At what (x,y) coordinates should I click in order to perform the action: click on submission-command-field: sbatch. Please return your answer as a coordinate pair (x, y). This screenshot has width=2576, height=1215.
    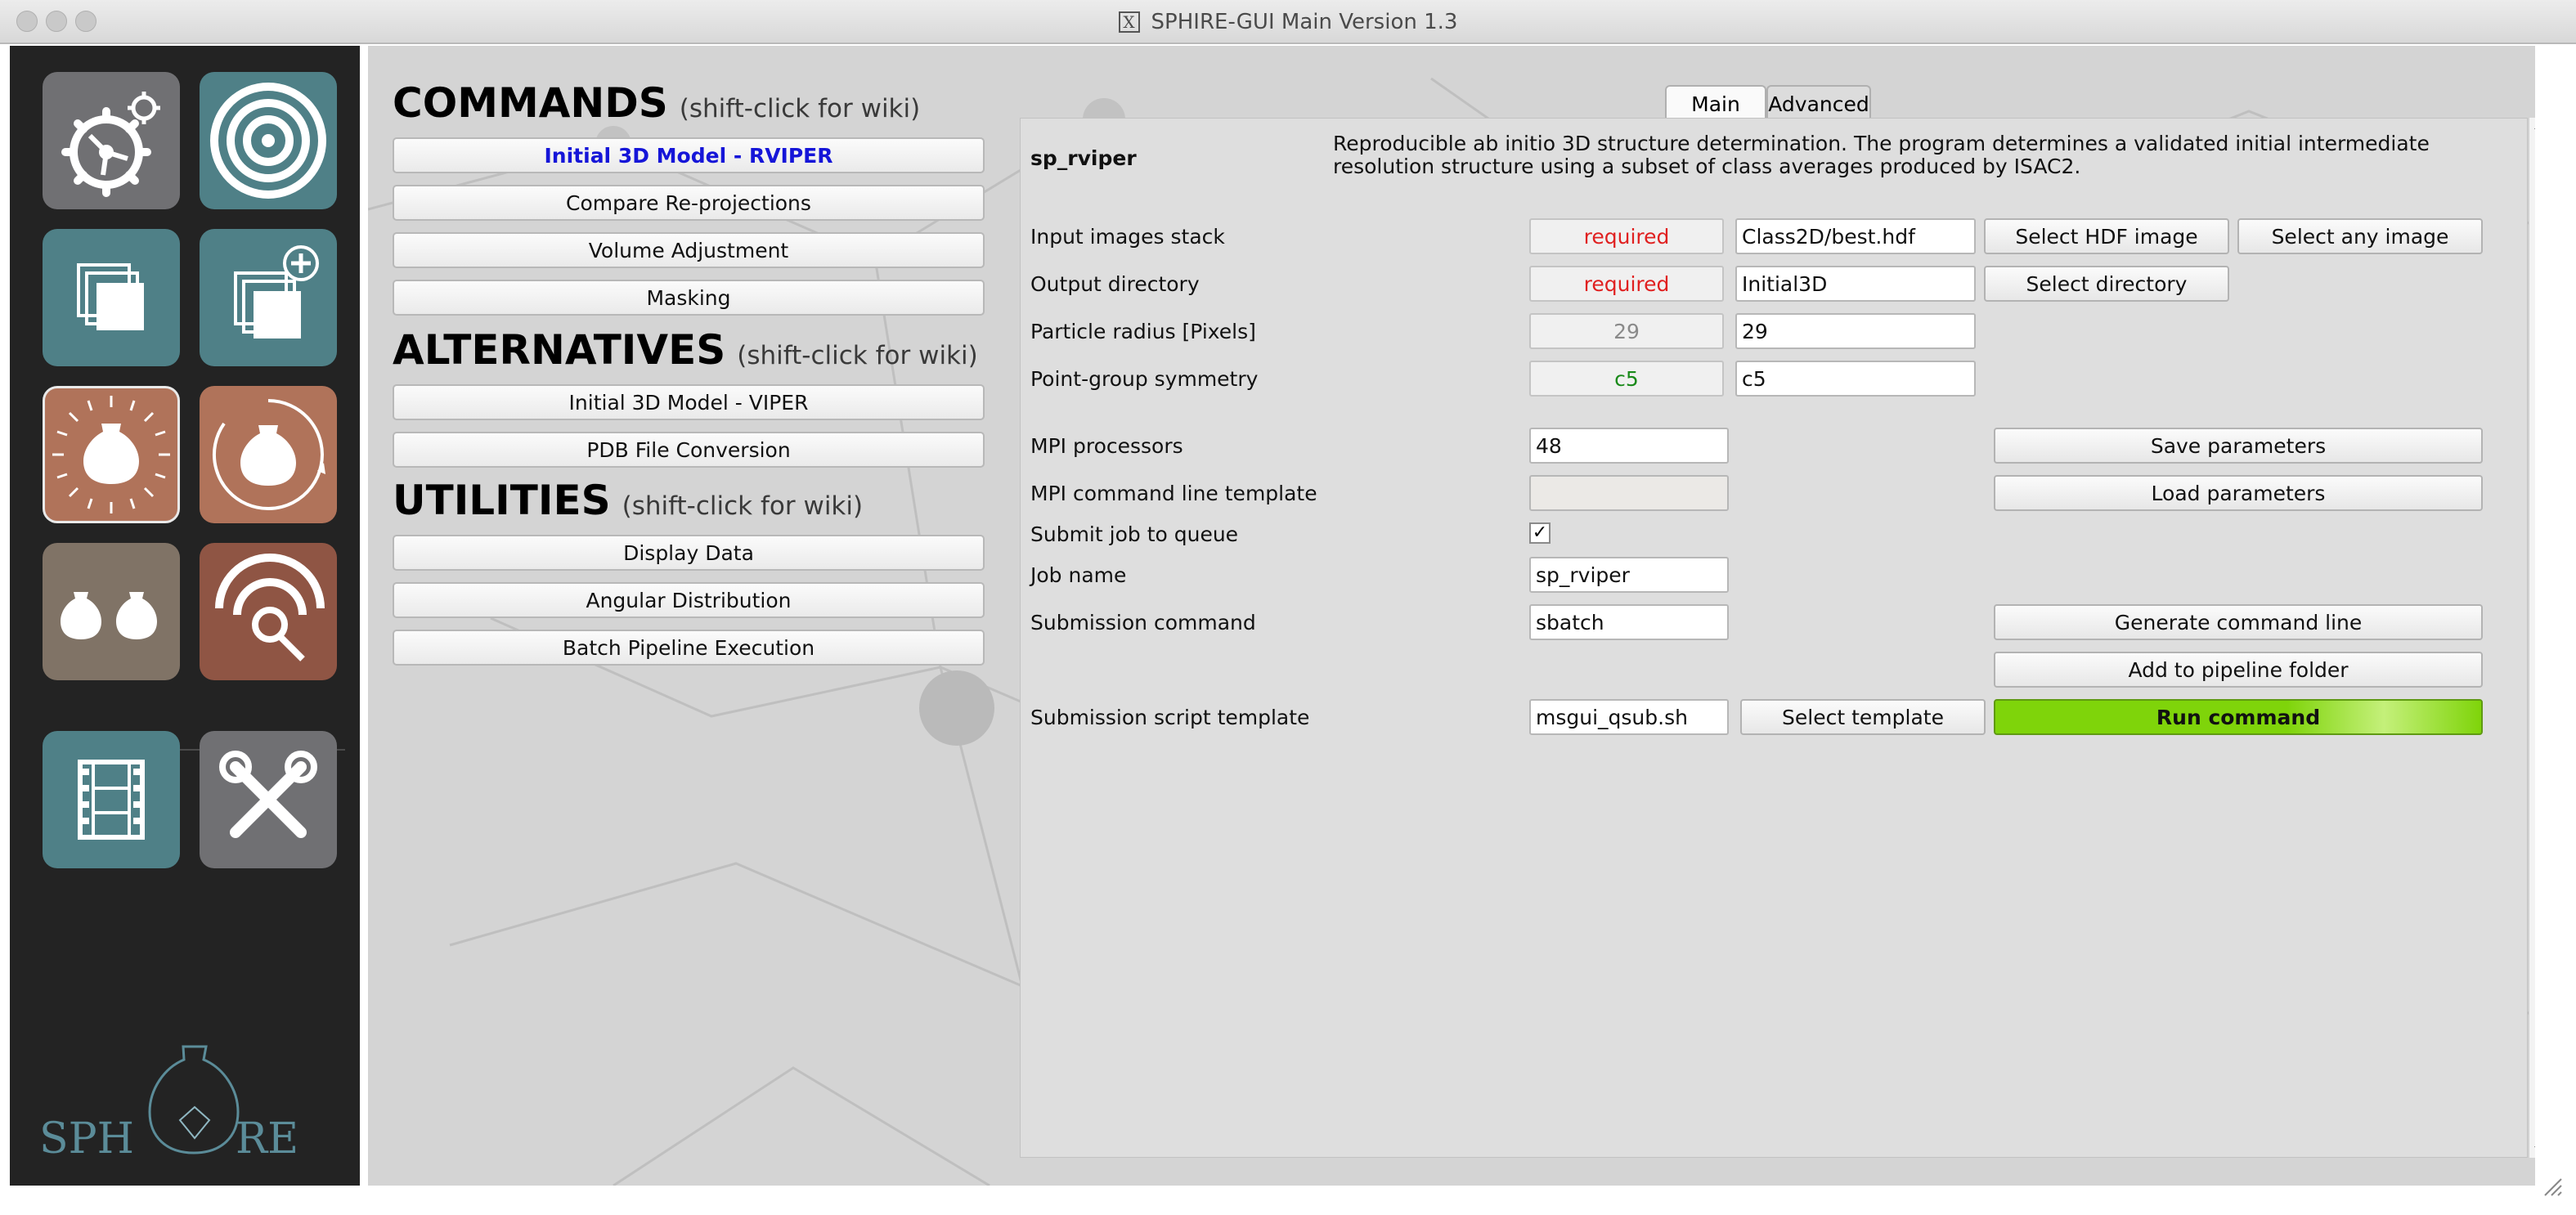
    Looking at the image, I should click on (1629, 622).